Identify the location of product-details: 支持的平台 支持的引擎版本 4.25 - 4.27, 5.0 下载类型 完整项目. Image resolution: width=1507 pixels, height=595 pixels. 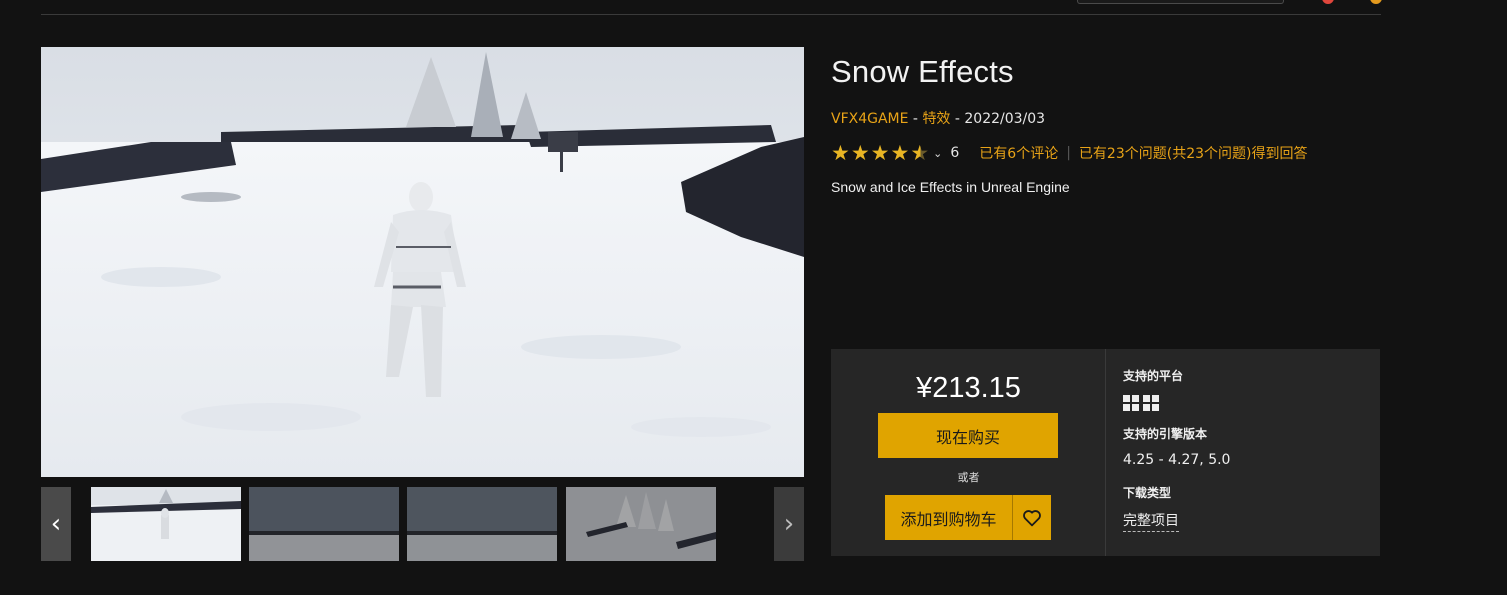
(1248, 452).